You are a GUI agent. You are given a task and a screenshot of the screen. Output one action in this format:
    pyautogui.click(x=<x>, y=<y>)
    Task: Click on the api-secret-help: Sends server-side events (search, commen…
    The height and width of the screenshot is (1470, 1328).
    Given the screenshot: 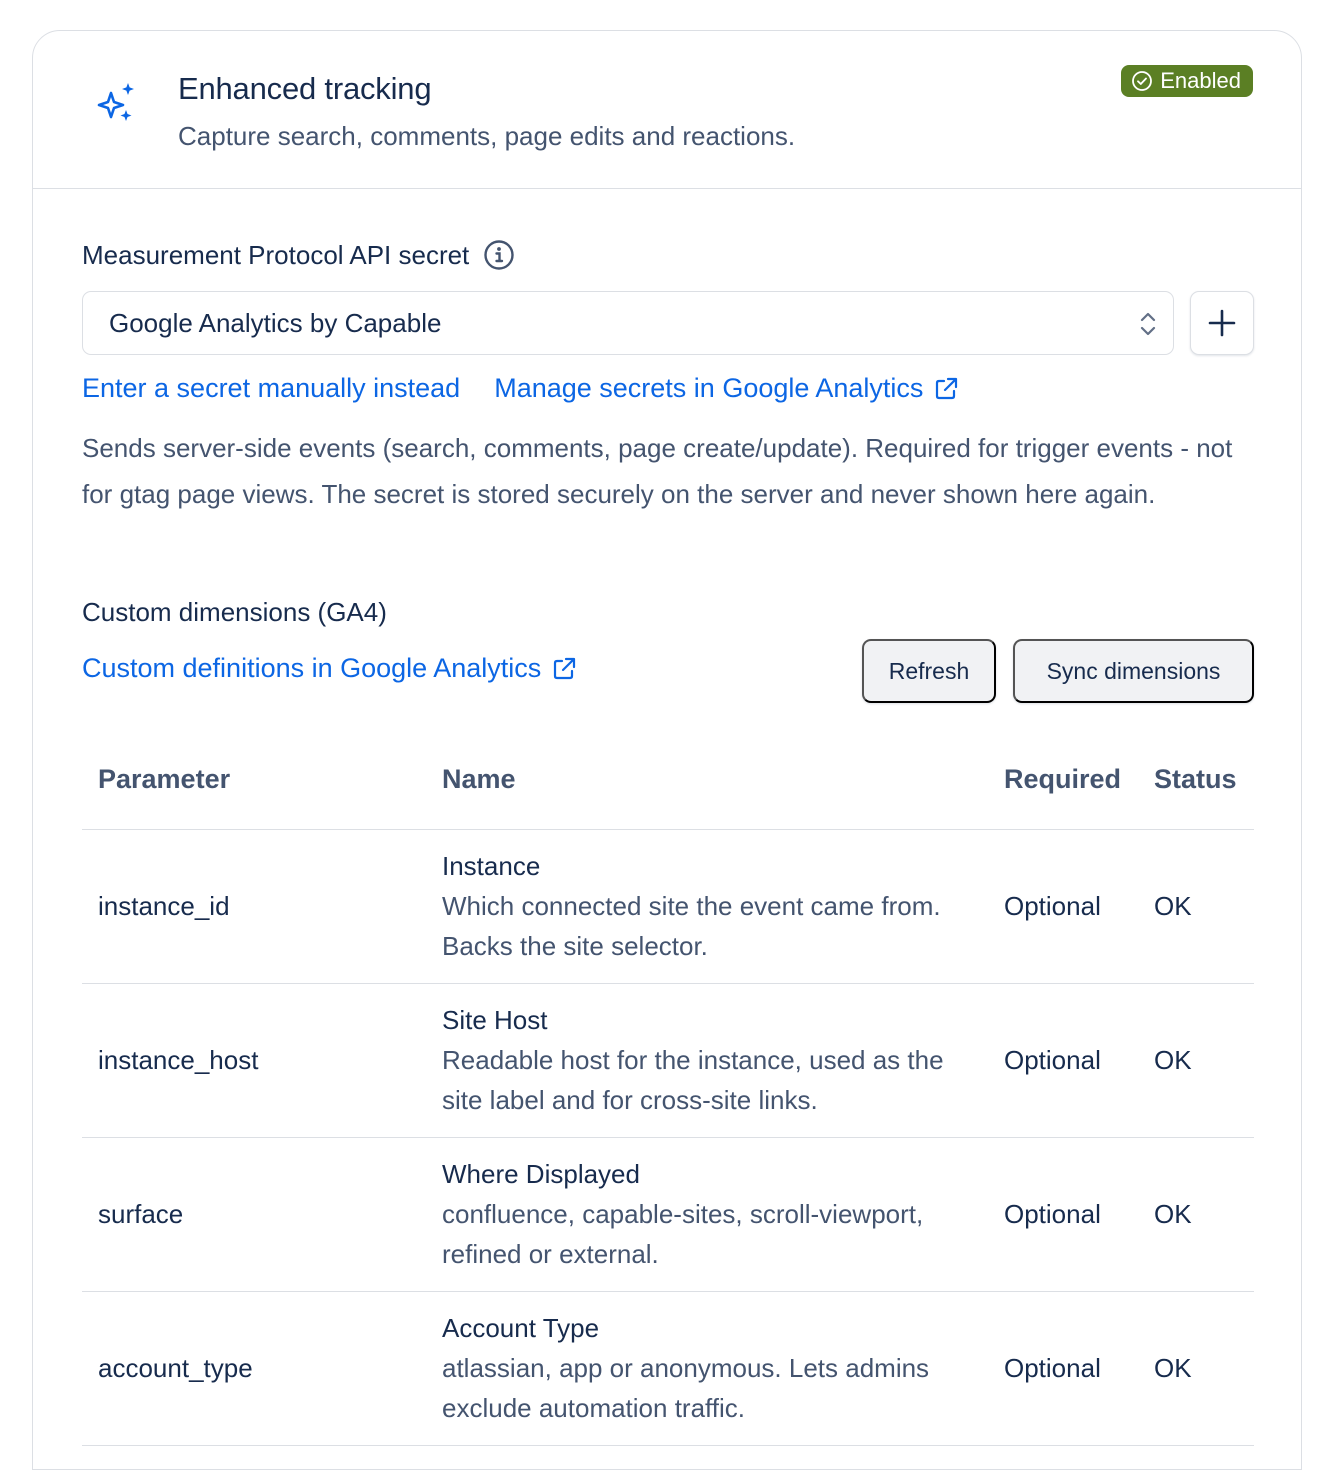 What is the action you would take?
    pyautogui.click(x=657, y=471)
    